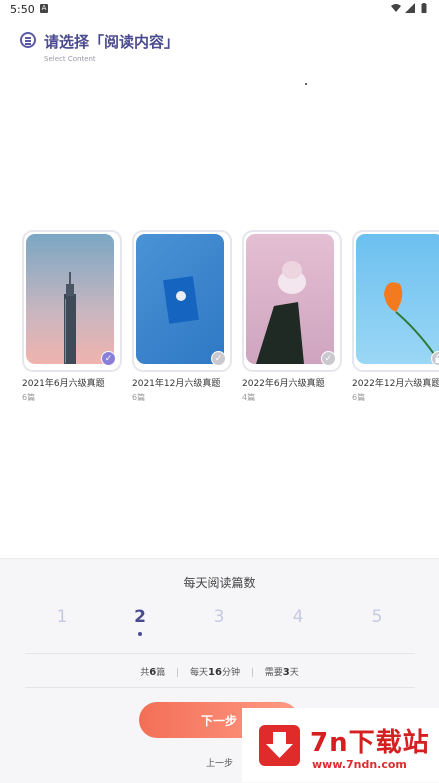 This screenshot has height=783, width=439. What do you see at coordinates (219, 617) in the screenshot?
I see `number-option-3: 3` at bounding box center [219, 617].